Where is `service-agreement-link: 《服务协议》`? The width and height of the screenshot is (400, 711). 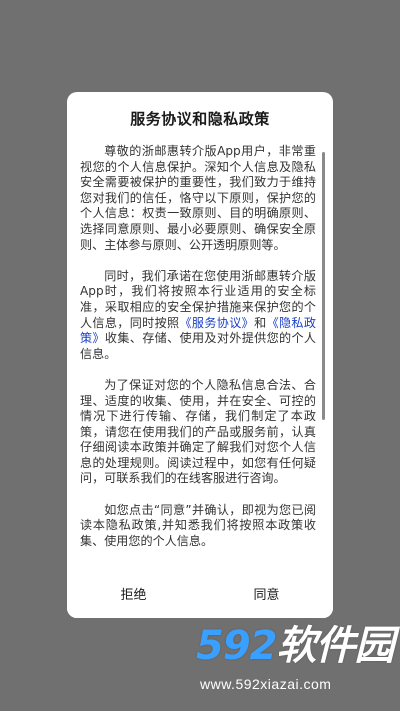
service-agreement-link: 《服务协议》 is located at coordinates (217, 323).